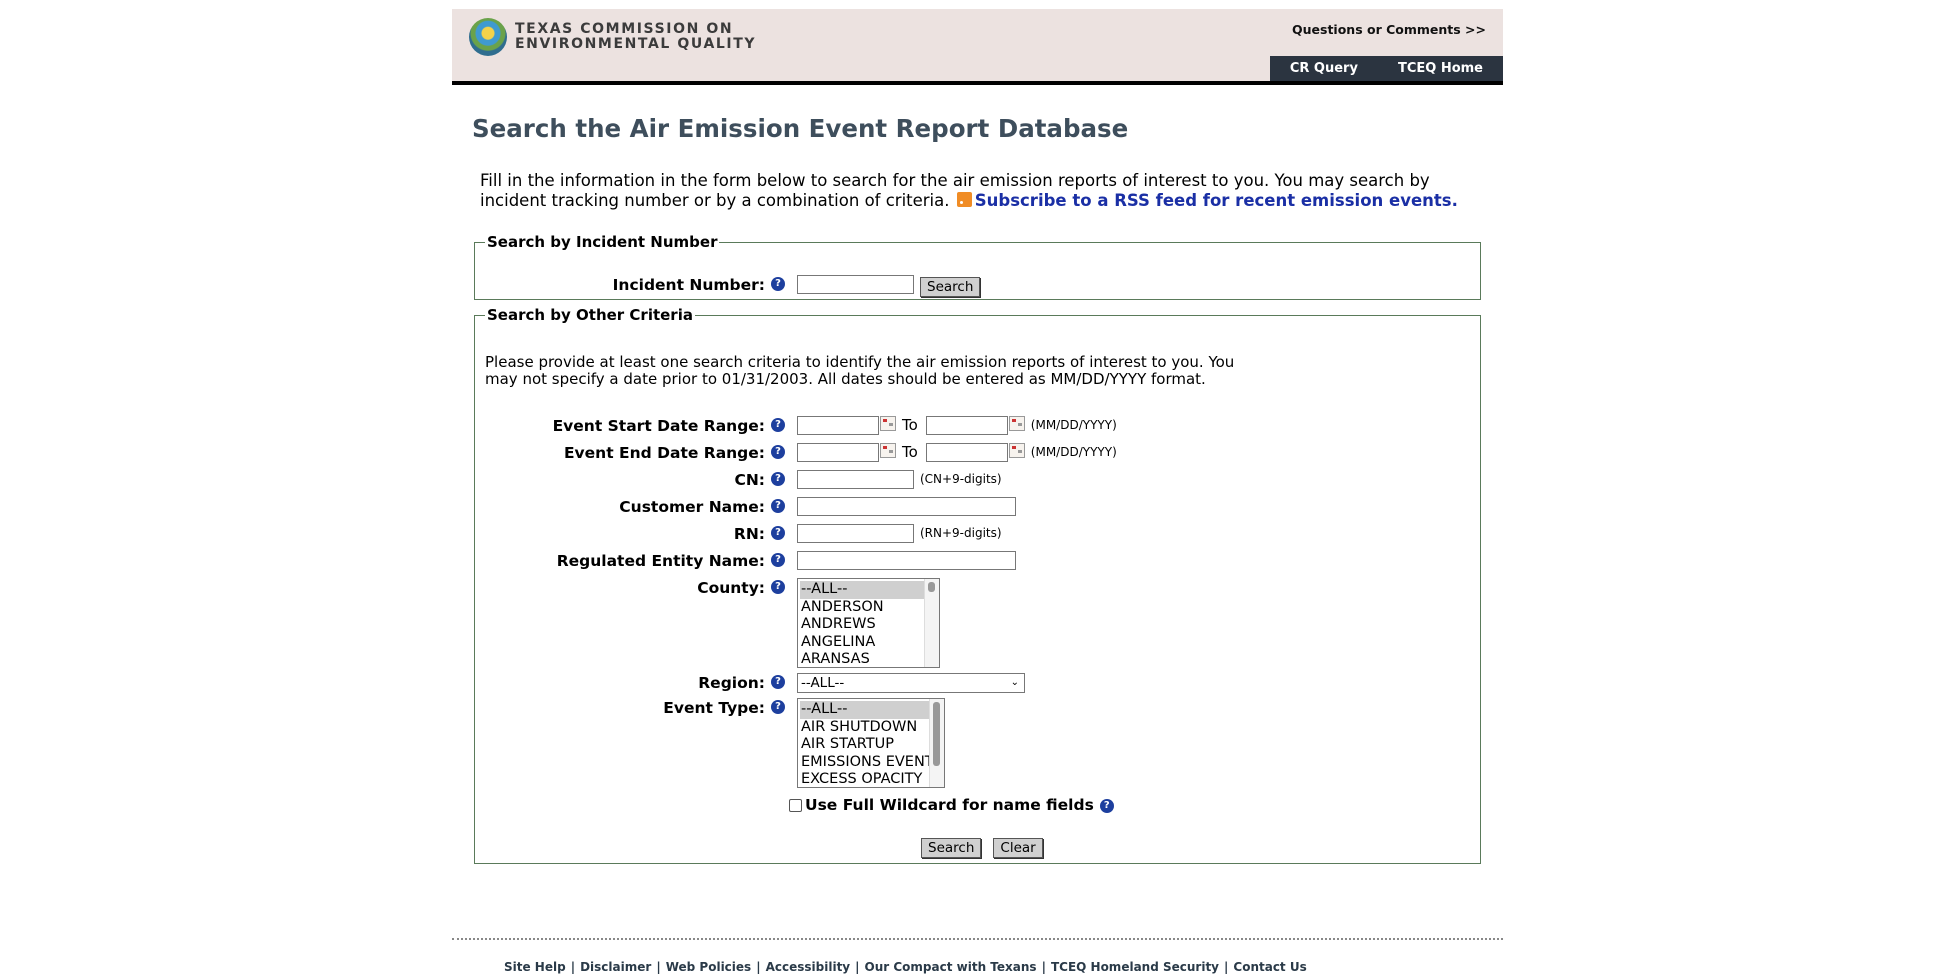 The height and width of the screenshot is (974, 1947). What do you see at coordinates (961, 533) in the screenshot?
I see `rn-format-note: (RN+9-digits)` at bounding box center [961, 533].